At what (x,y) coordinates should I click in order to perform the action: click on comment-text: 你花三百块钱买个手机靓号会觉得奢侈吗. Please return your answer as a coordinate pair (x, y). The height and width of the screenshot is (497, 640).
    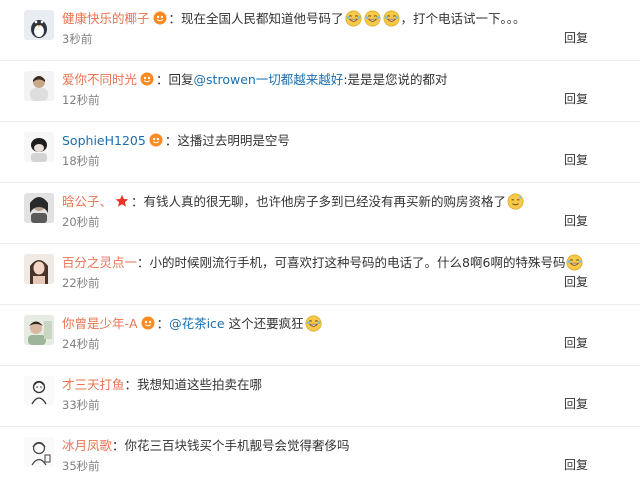
    Looking at the image, I should click on (237, 445).